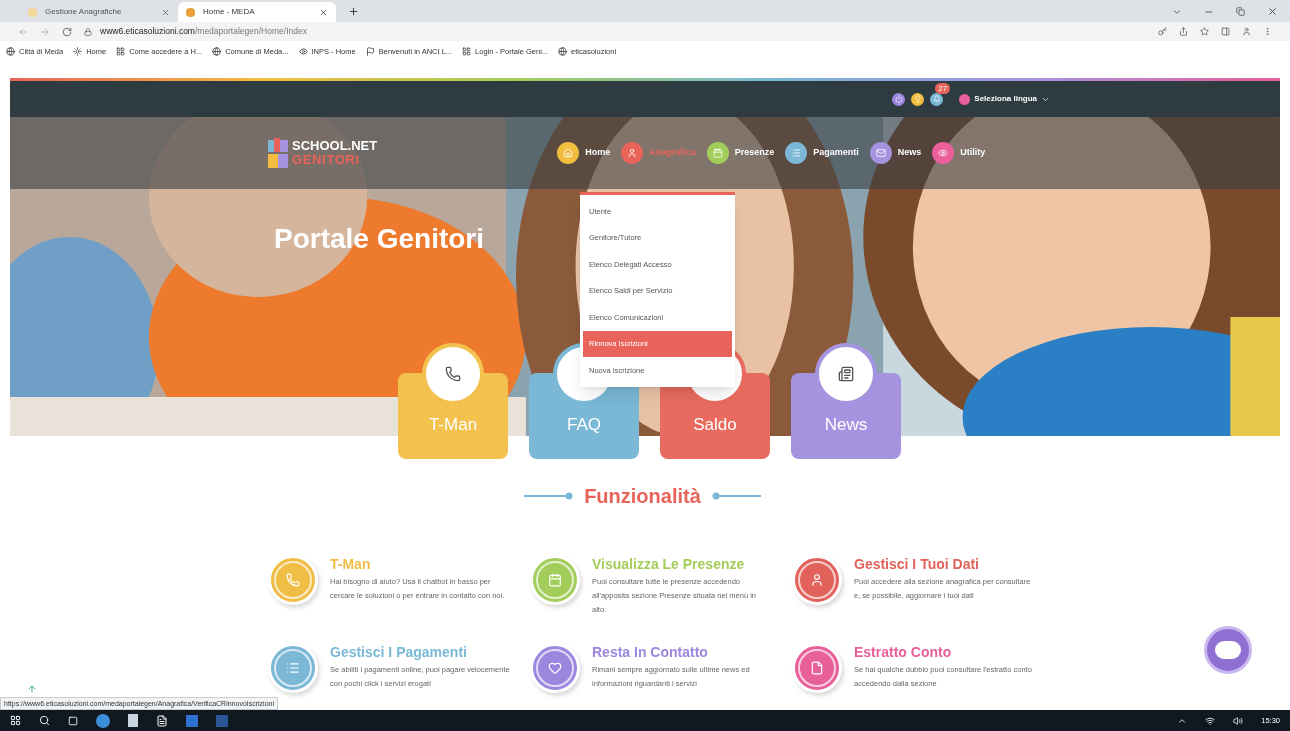 Image resolution: width=1290 pixels, height=731 pixels. Describe the element at coordinates (326, 160) in the screenshot. I see `logo-subtext: GENITORI` at that location.